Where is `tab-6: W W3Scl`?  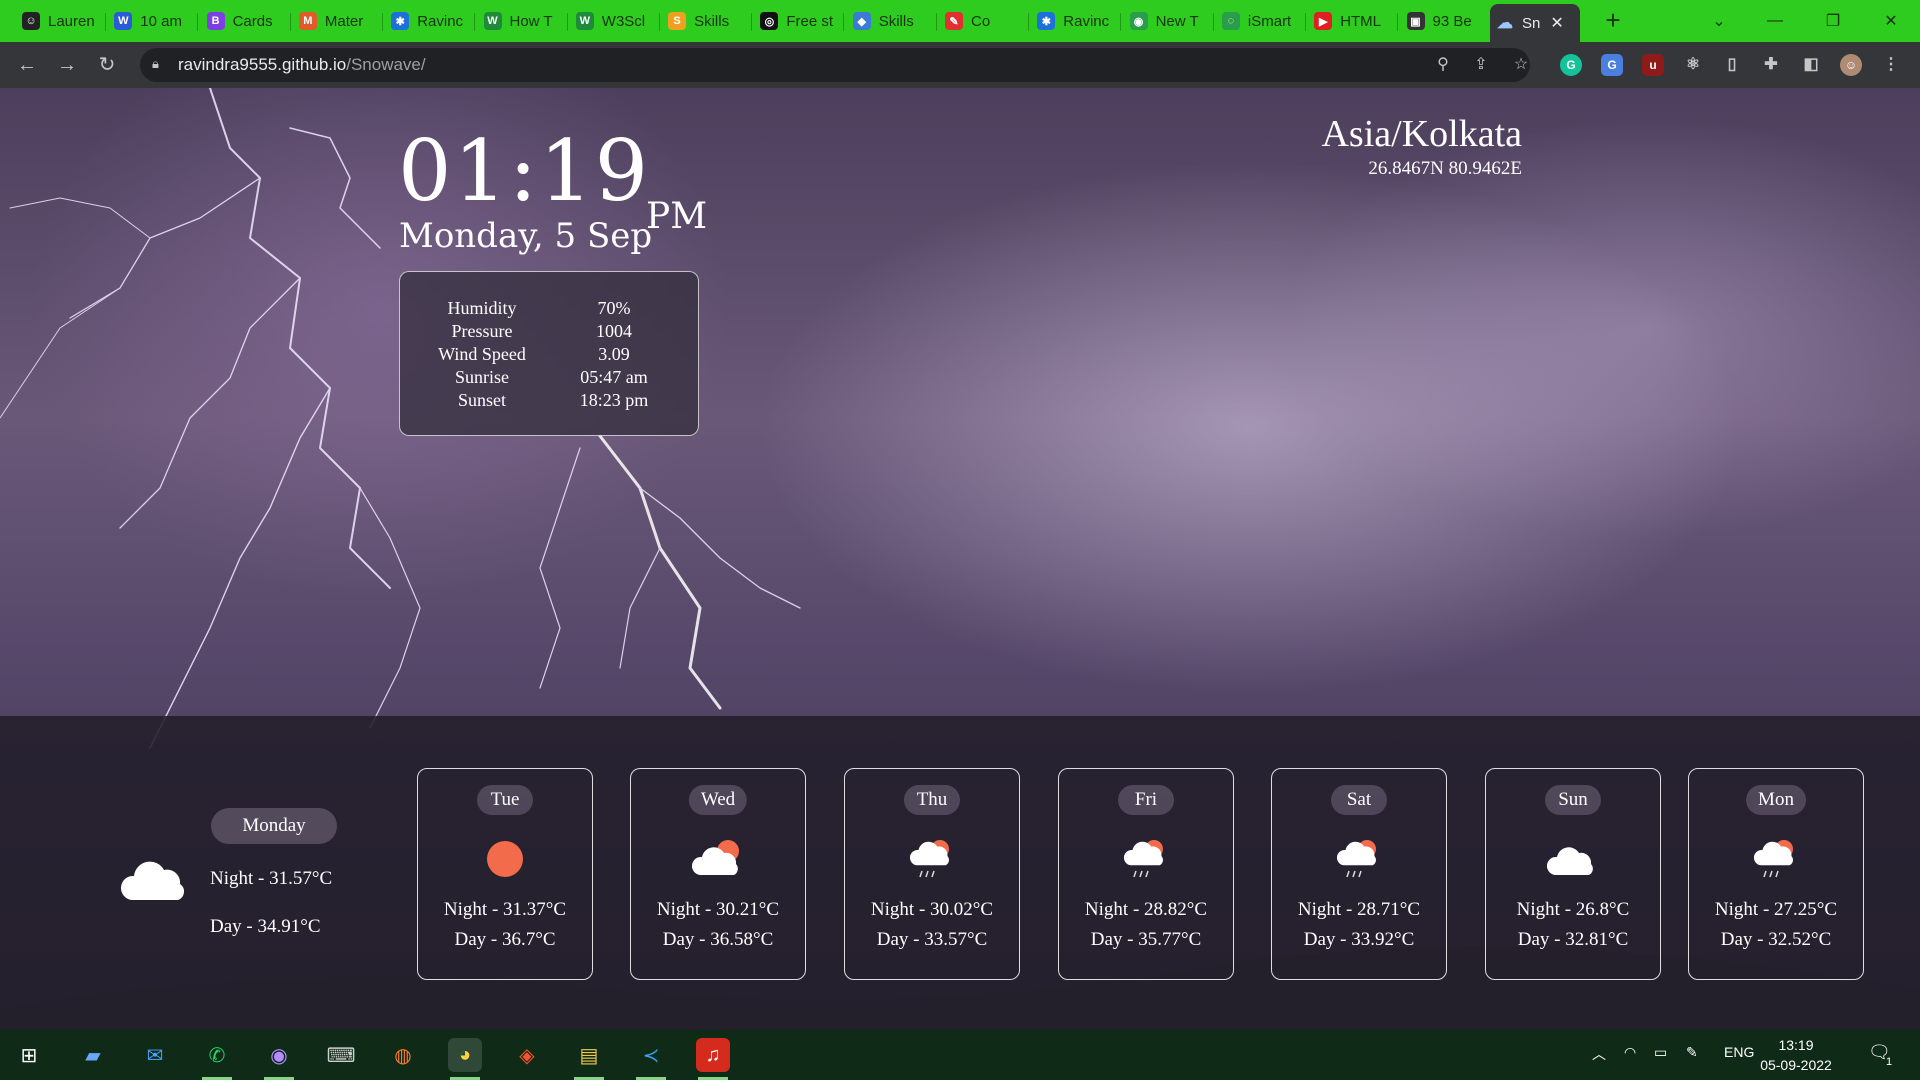
tab-6: W W3Scl is located at coordinates (615, 21).